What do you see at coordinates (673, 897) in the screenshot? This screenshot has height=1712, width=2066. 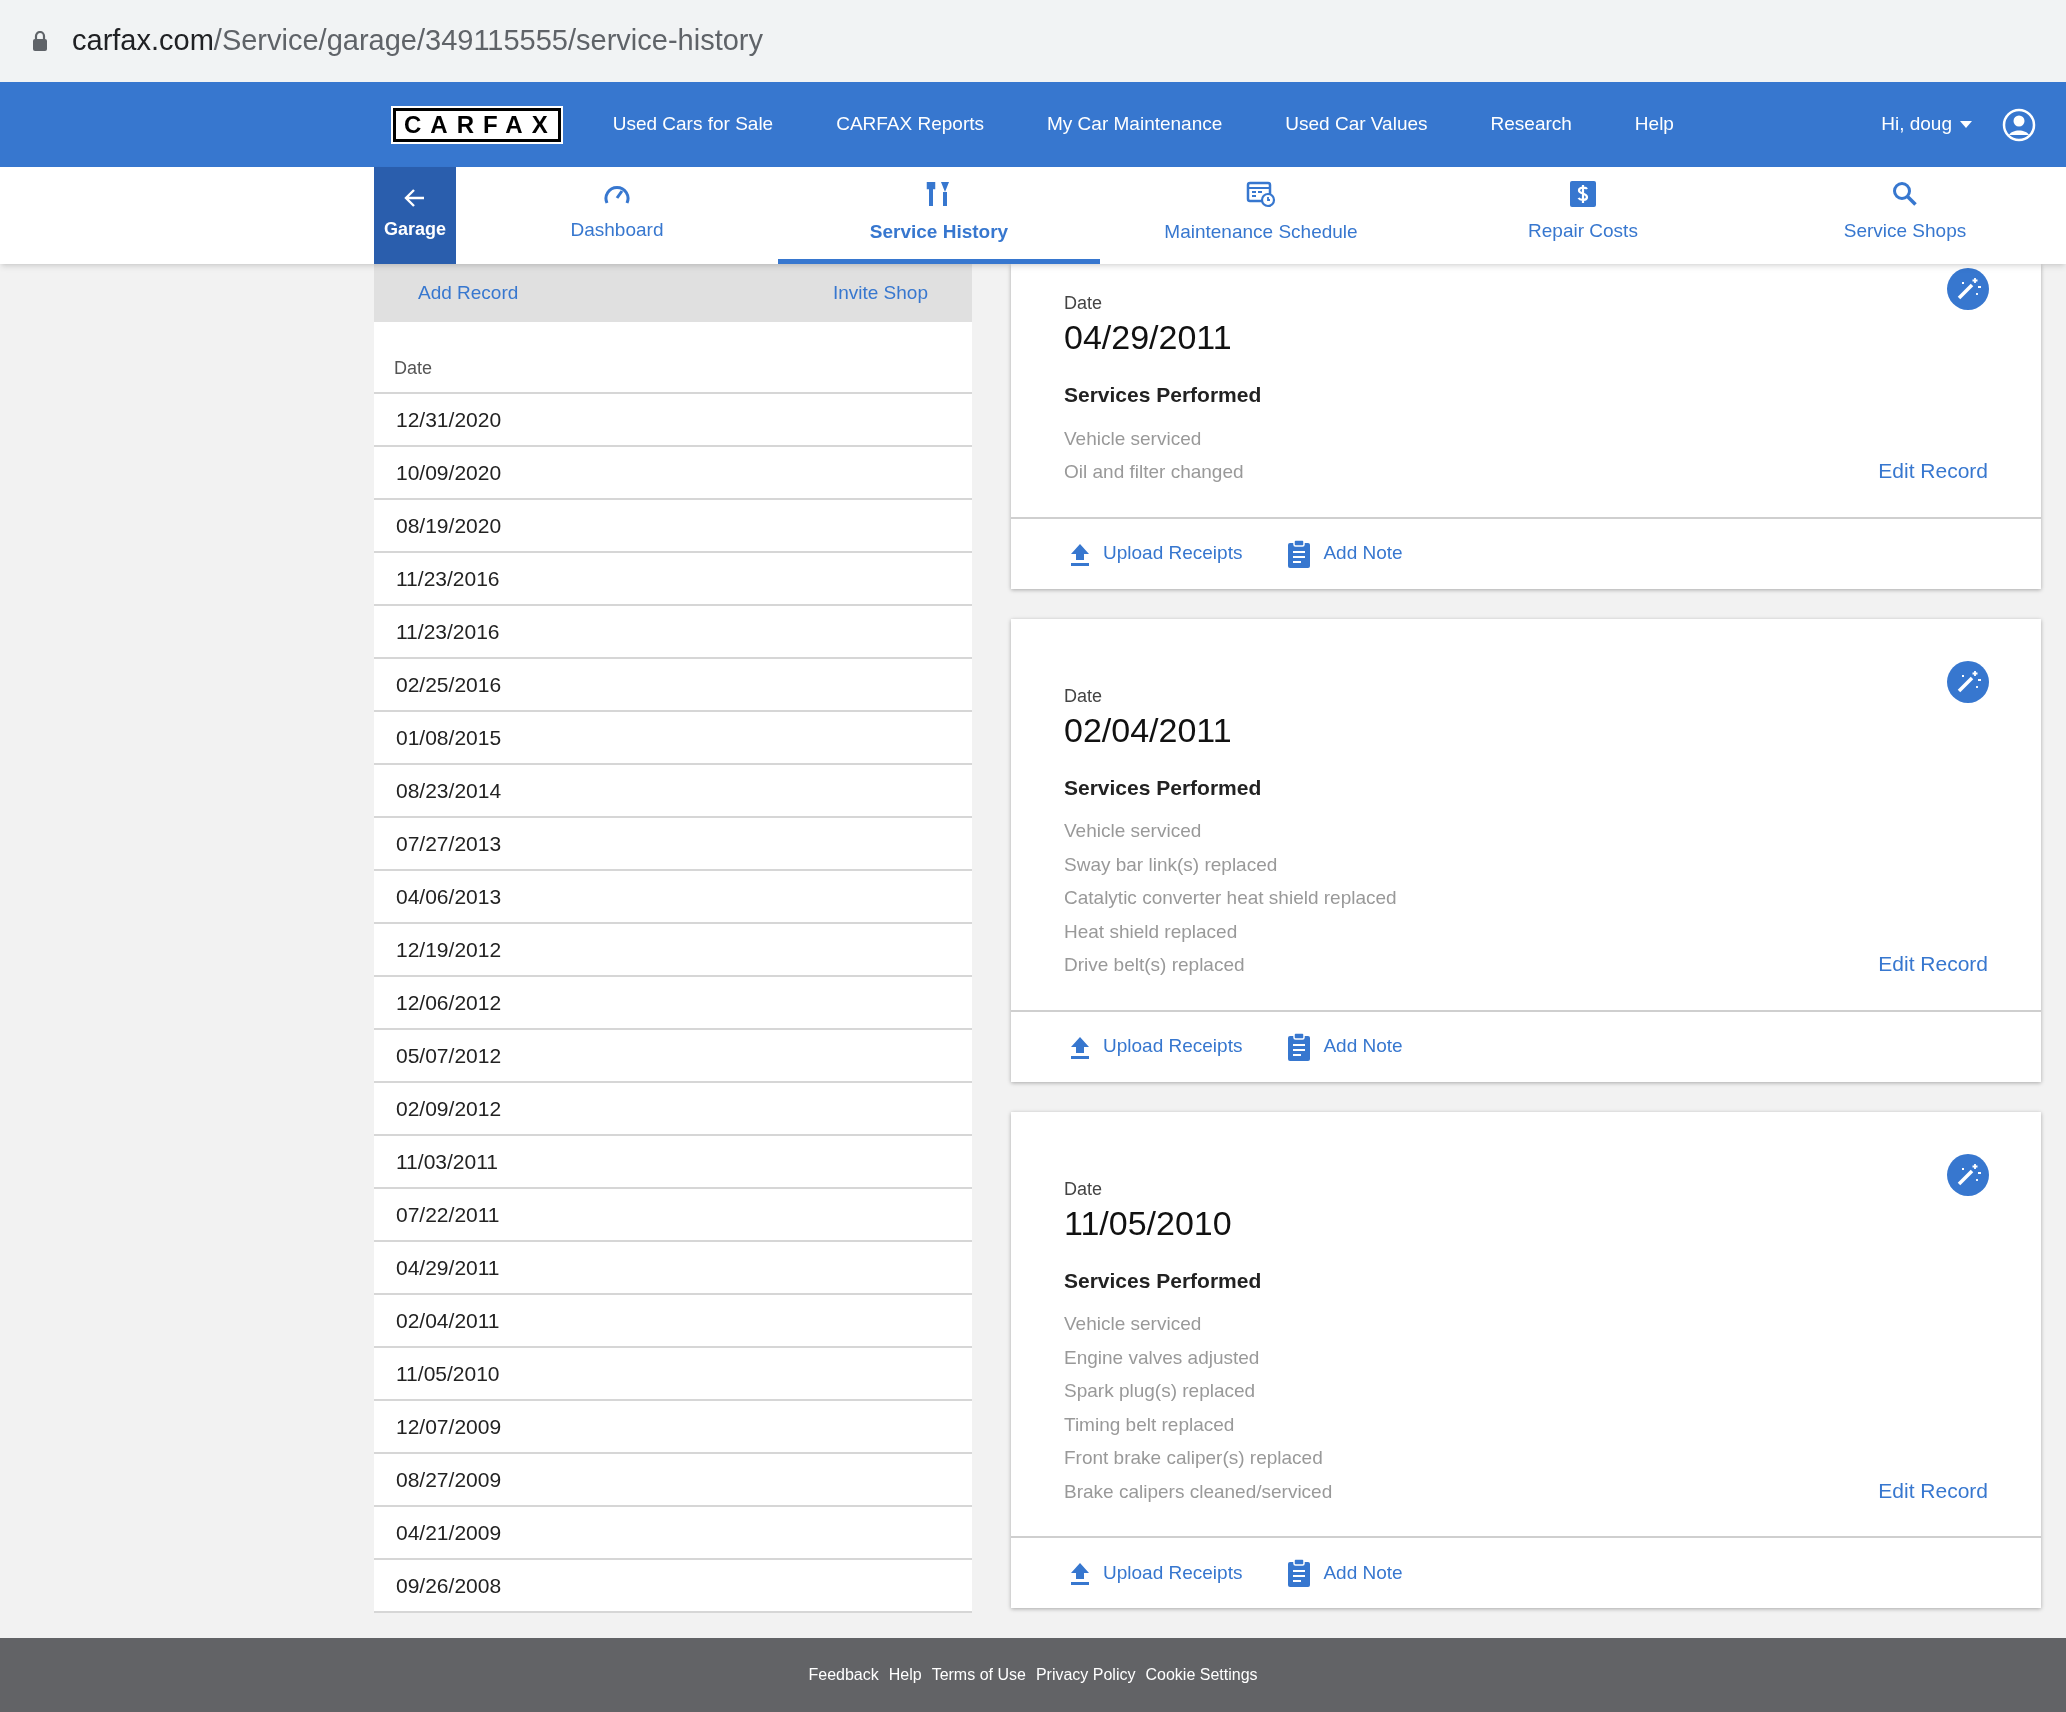 I see `date-row: 04/06/2013` at bounding box center [673, 897].